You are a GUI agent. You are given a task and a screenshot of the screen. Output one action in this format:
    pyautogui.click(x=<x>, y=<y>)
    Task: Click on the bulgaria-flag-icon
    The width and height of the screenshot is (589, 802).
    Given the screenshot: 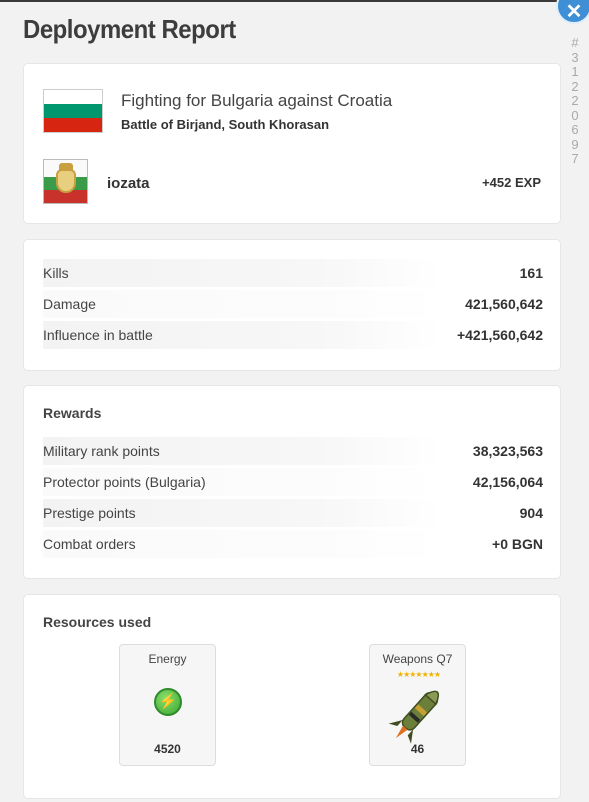 What is the action you would take?
    pyautogui.click(x=73, y=111)
    